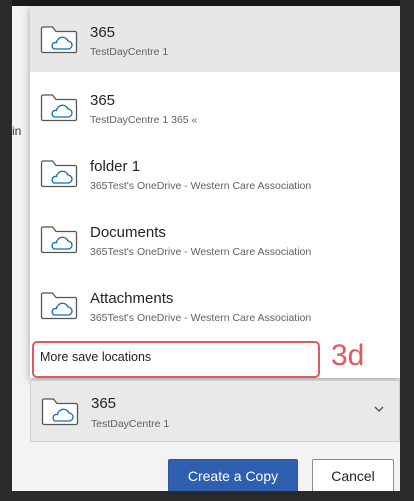 This screenshot has width=414, height=501. I want to click on location-subtitle: TestDayCentre 1 365 «, so click(144, 120).